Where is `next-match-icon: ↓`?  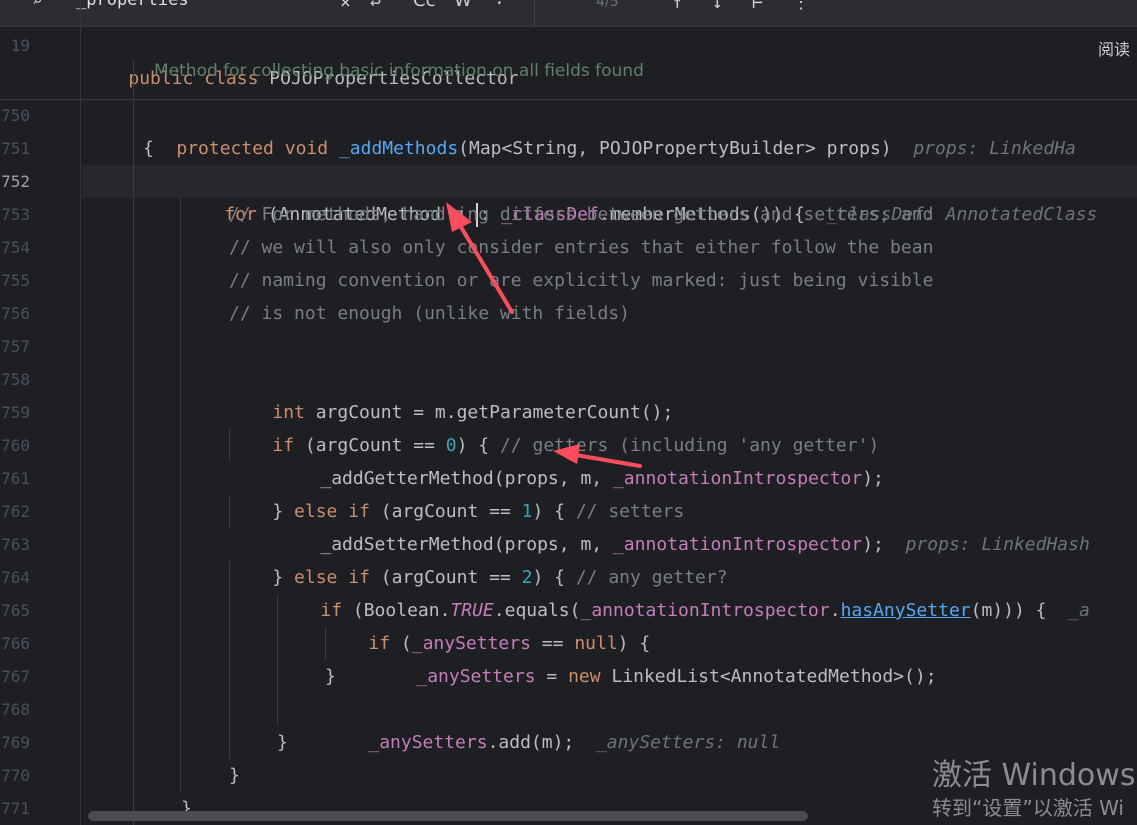
next-match-icon: ↓ is located at coordinates (717, 6).